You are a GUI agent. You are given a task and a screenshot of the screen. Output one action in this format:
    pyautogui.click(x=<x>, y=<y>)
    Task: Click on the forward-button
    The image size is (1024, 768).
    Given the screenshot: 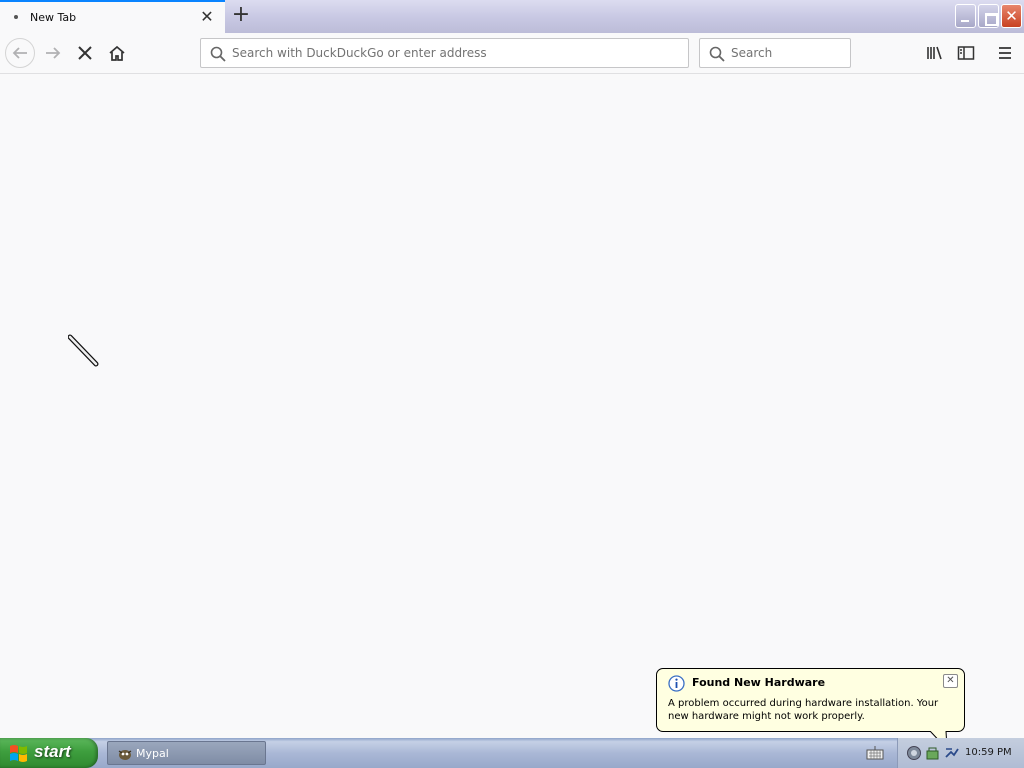 What is the action you would take?
    pyautogui.click(x=53, y=53)
    